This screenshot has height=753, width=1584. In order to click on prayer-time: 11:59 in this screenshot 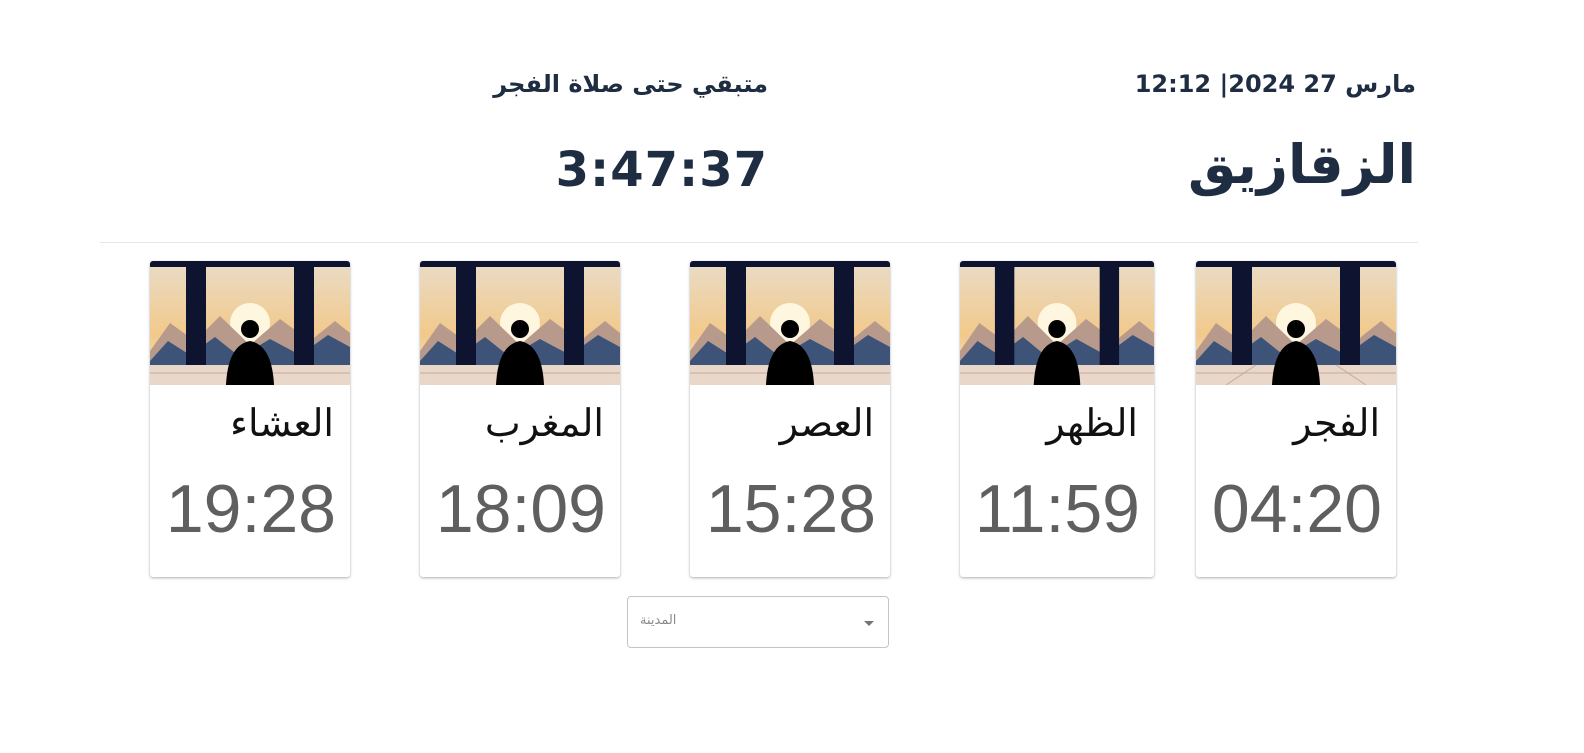, I will do `click(1057, 509)`.